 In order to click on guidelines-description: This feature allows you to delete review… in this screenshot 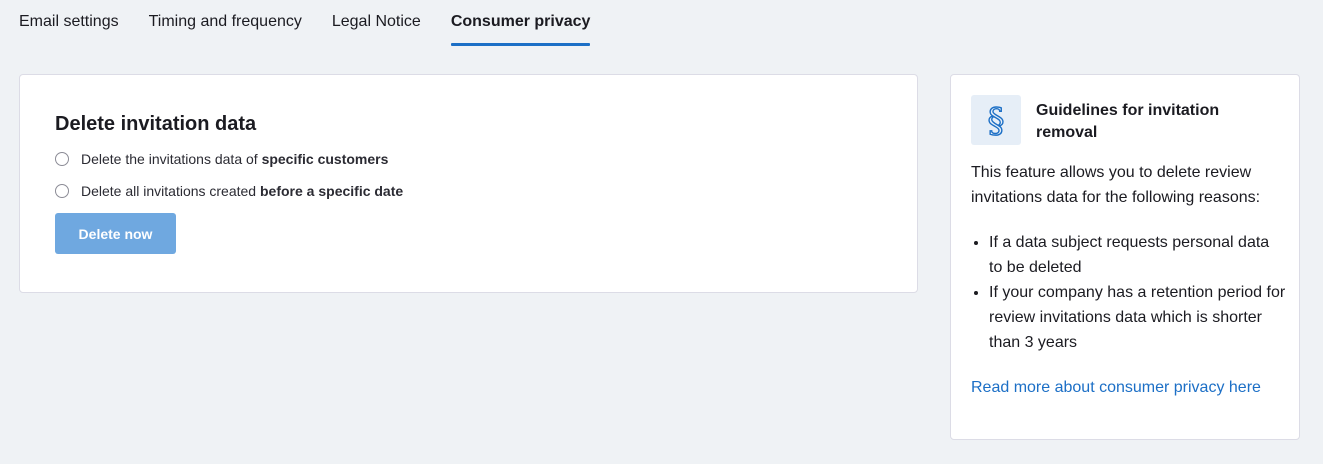, I will do `click(1116, 185)`.